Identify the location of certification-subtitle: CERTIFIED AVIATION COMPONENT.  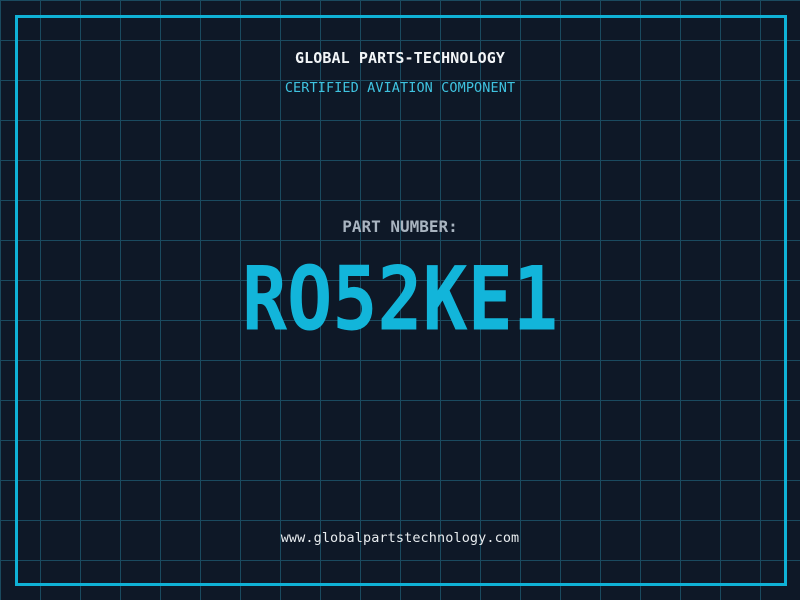
(400, 88).